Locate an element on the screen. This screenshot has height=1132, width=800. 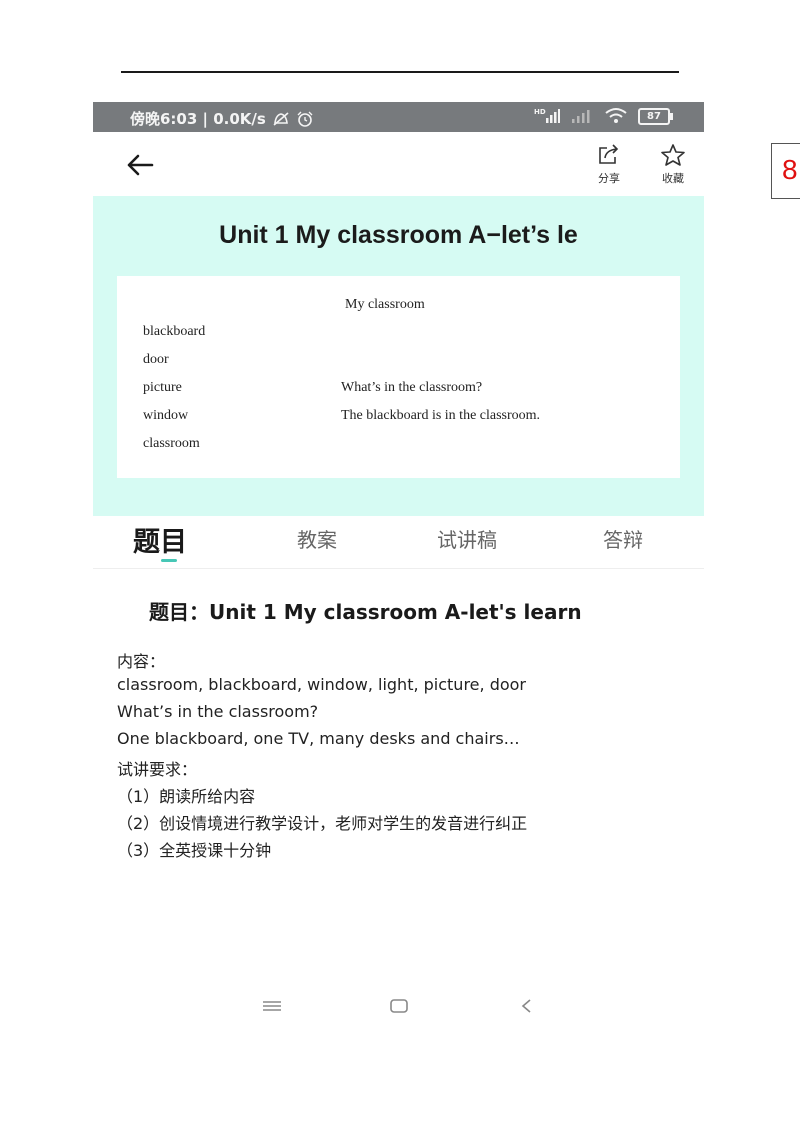
app-header: 分享 收藏 is located at coordinates (398, 164).